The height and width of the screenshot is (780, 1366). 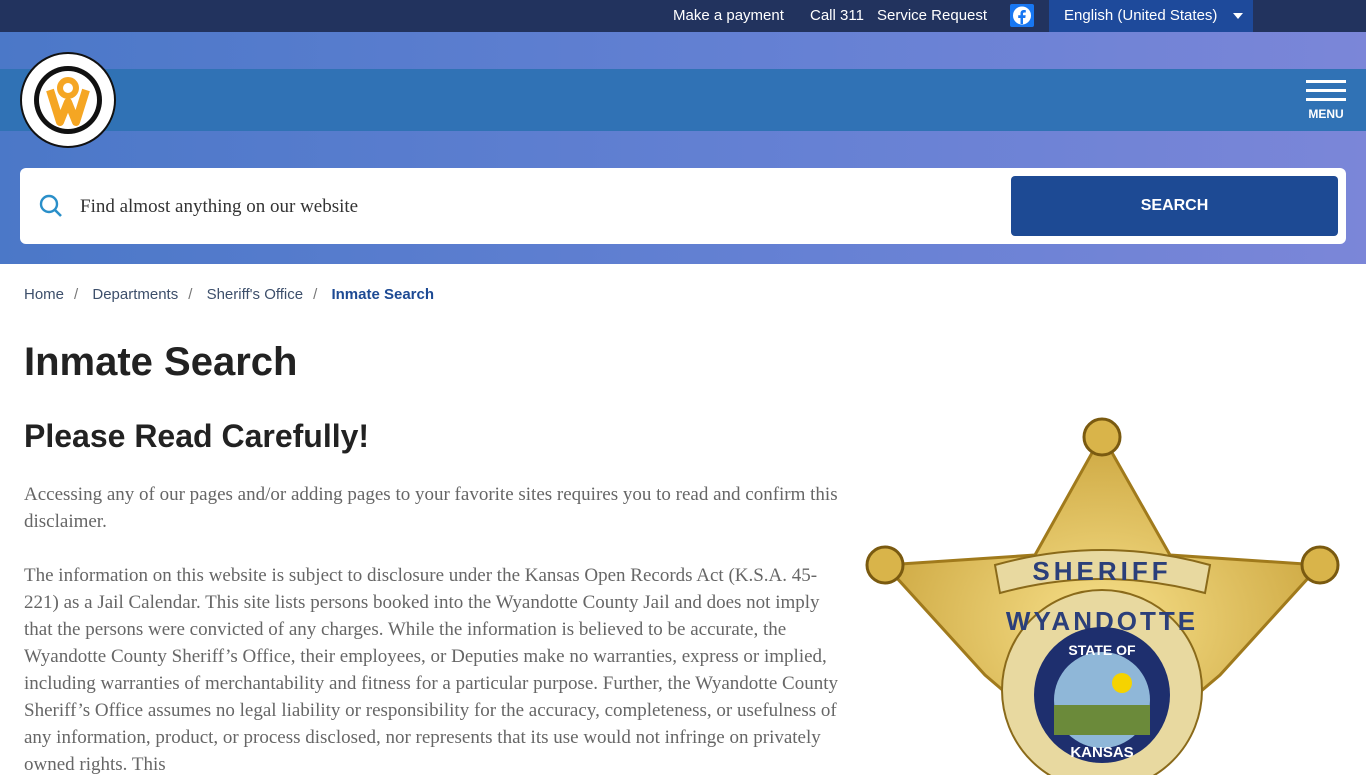 What do you see at coordinates (728, 15) in the screenshot?
I see `make-payment-link: Make a payment` at bounding box center [728, 15].